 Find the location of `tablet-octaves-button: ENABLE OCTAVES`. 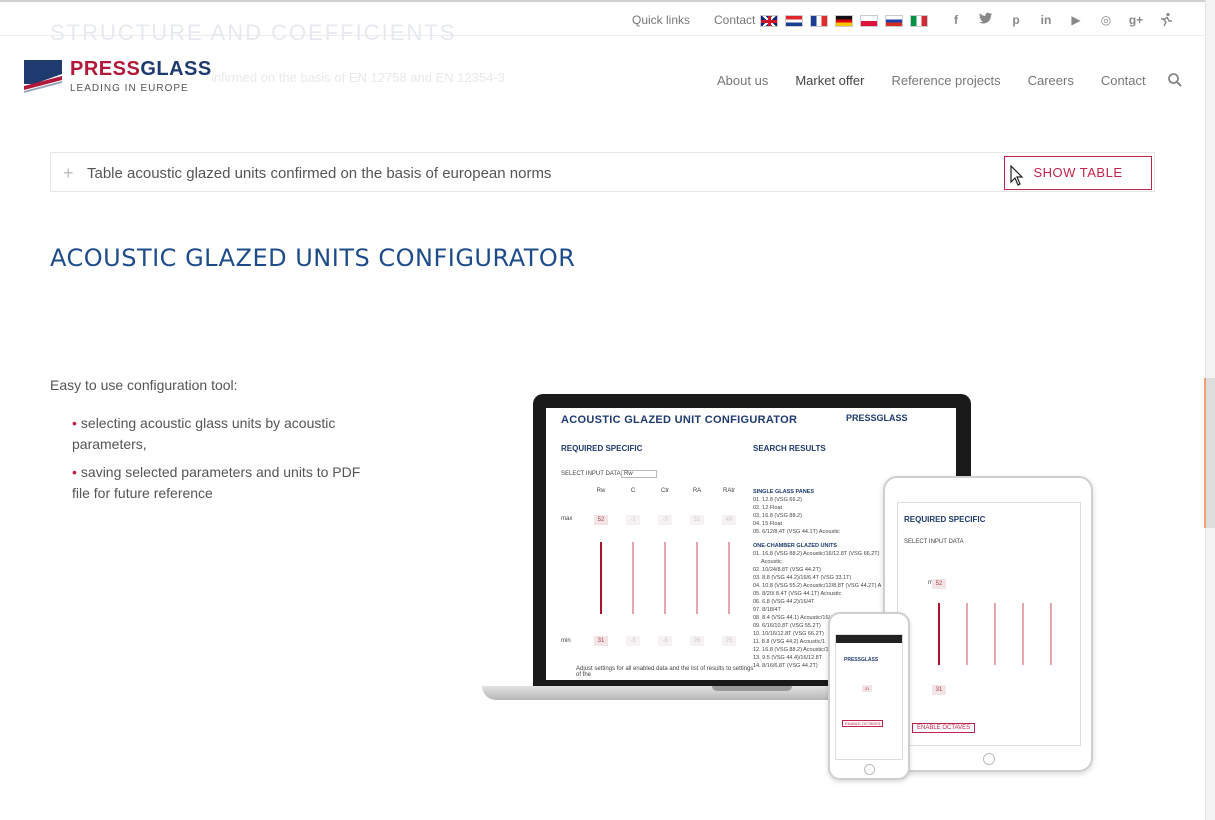

tablet-octaves-button: ENABLE OCTAVES is located at coordinates (944, 728).